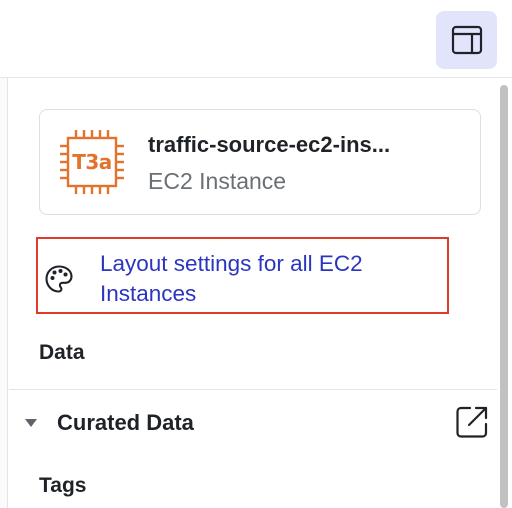 The height and width of the screenshot is (508, 512). Describe the element at coordinates (472, 422) in the screenshot. I see `external-link-icon` at that location.